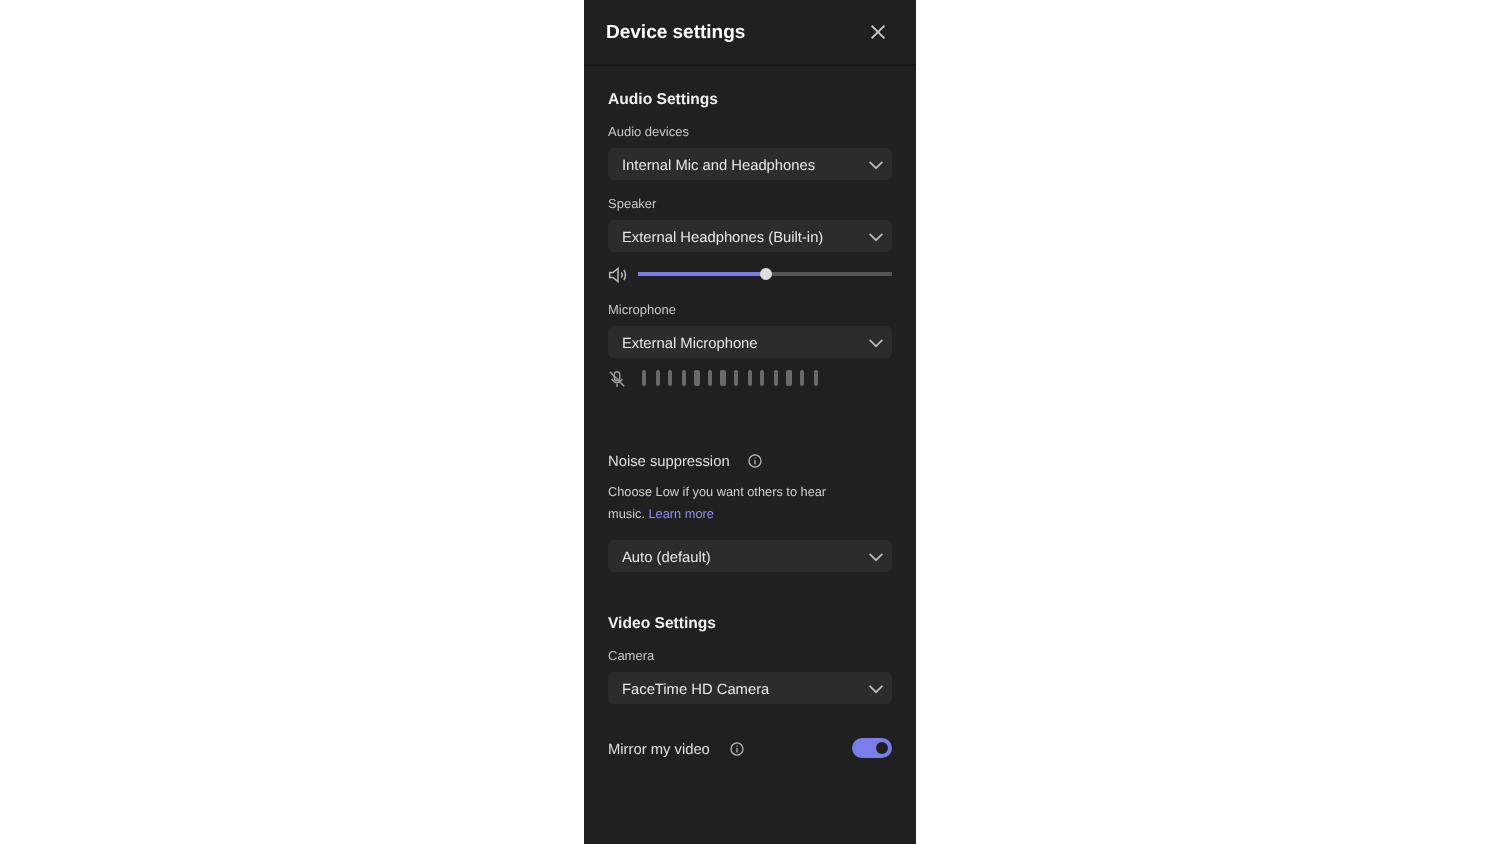 The width and height of the screenshot is (1500, 844). I want to click on mirror-toggle, so click(872, 748).